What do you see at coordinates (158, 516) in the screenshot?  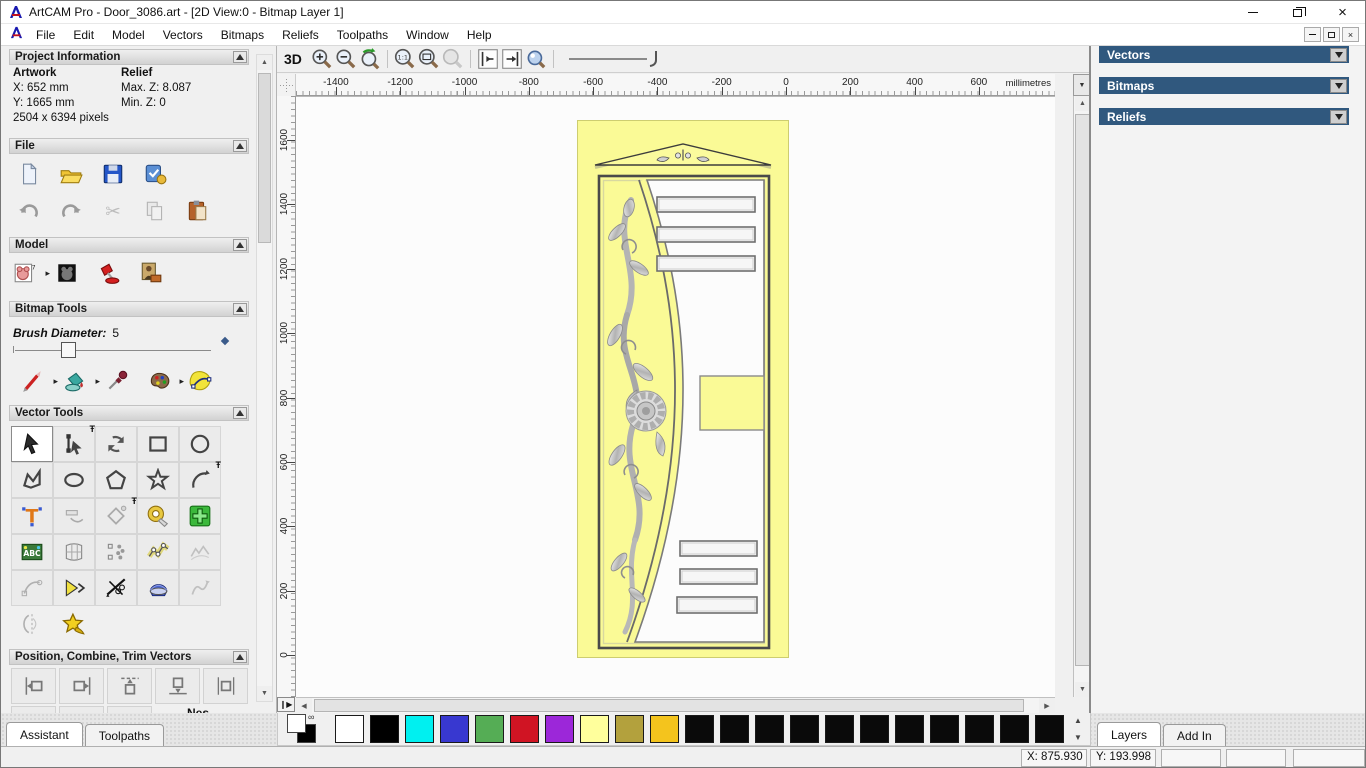 I see `measure-icon` at bounding box center [158, 516].